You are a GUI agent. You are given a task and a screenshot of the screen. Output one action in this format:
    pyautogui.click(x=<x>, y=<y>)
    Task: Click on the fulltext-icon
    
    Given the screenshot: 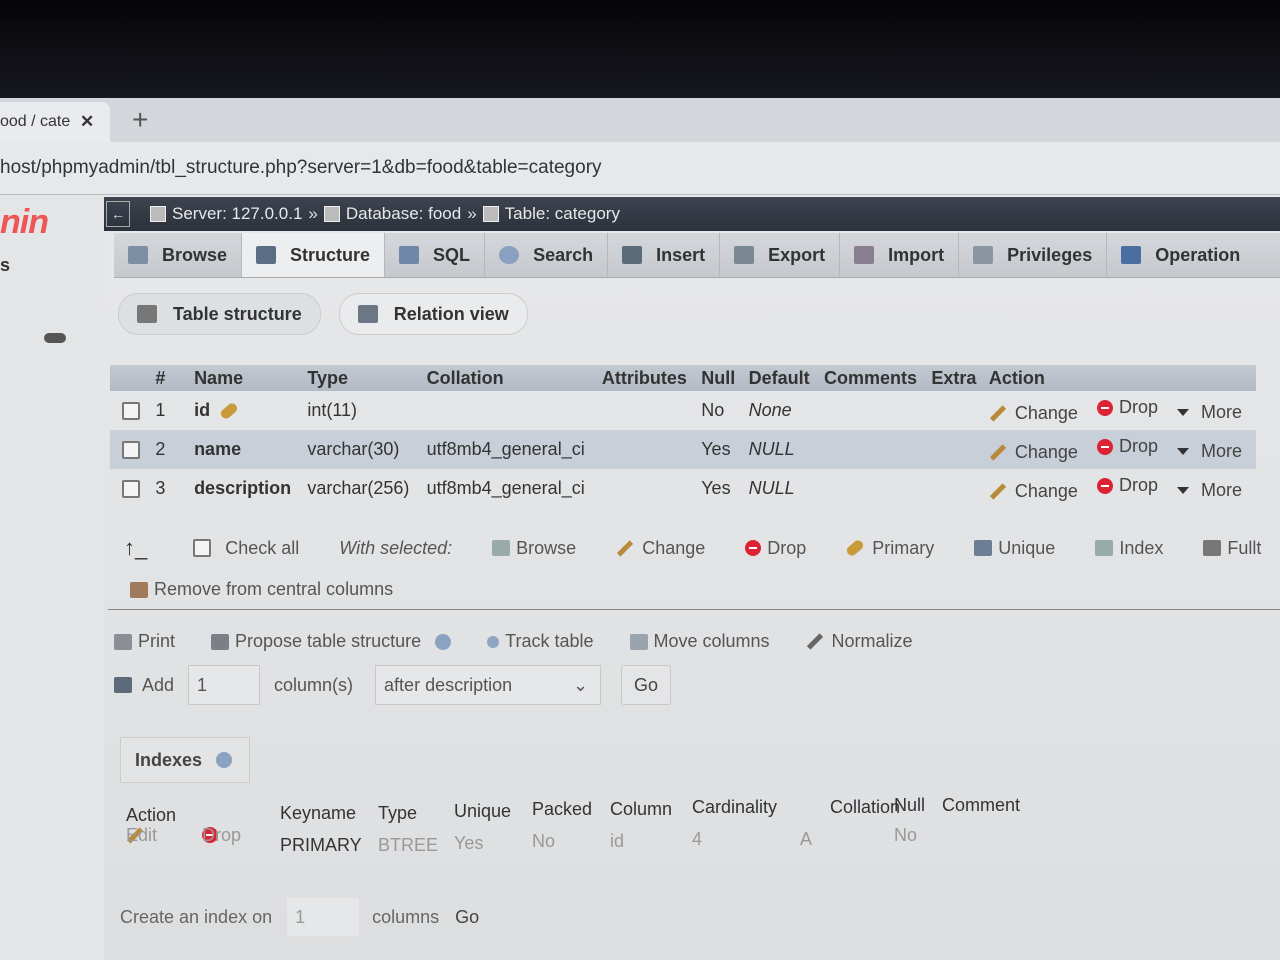 What is the action you would take?
    pyautogui.click(x=1212, y=548)
    